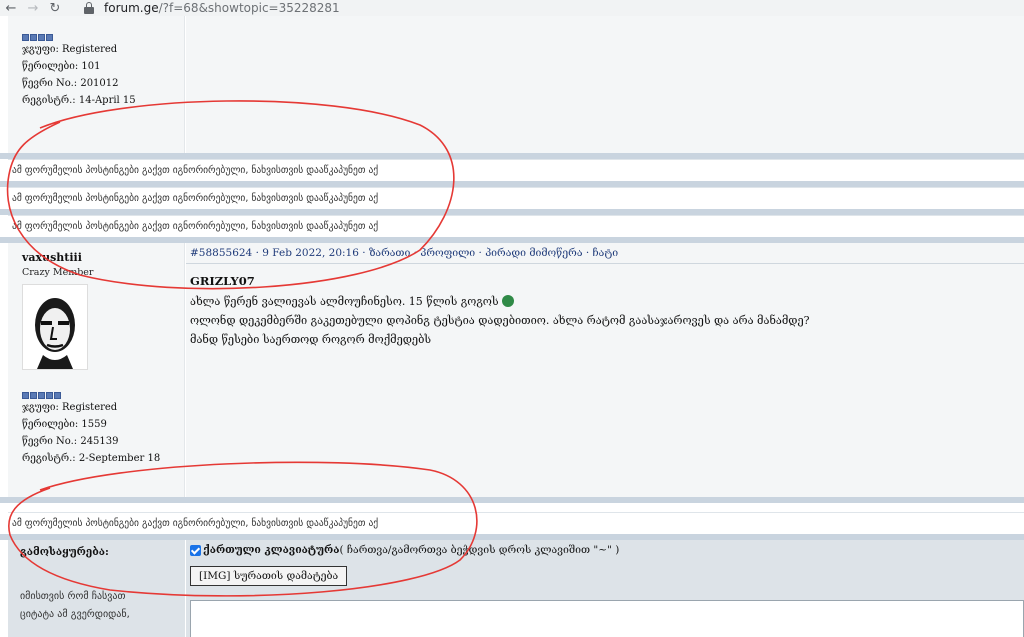  I want to click on reload-icon: ↻, so click(55, 8).